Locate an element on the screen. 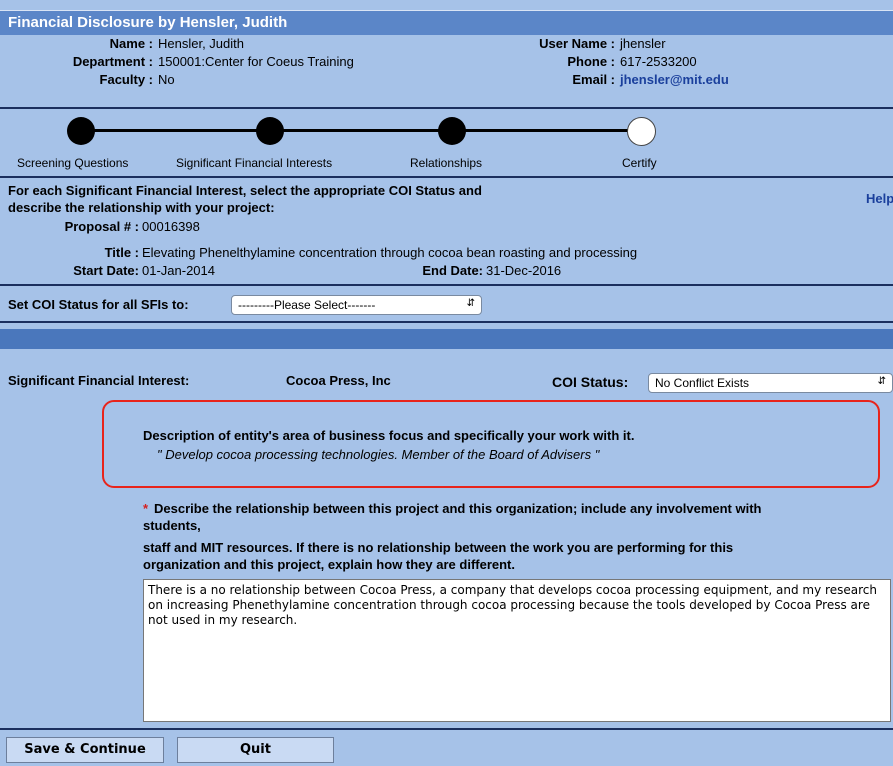 This screenshot has height=766, width=893. proposal-number-label: Proposal # : is located at coordinates (101, 226).